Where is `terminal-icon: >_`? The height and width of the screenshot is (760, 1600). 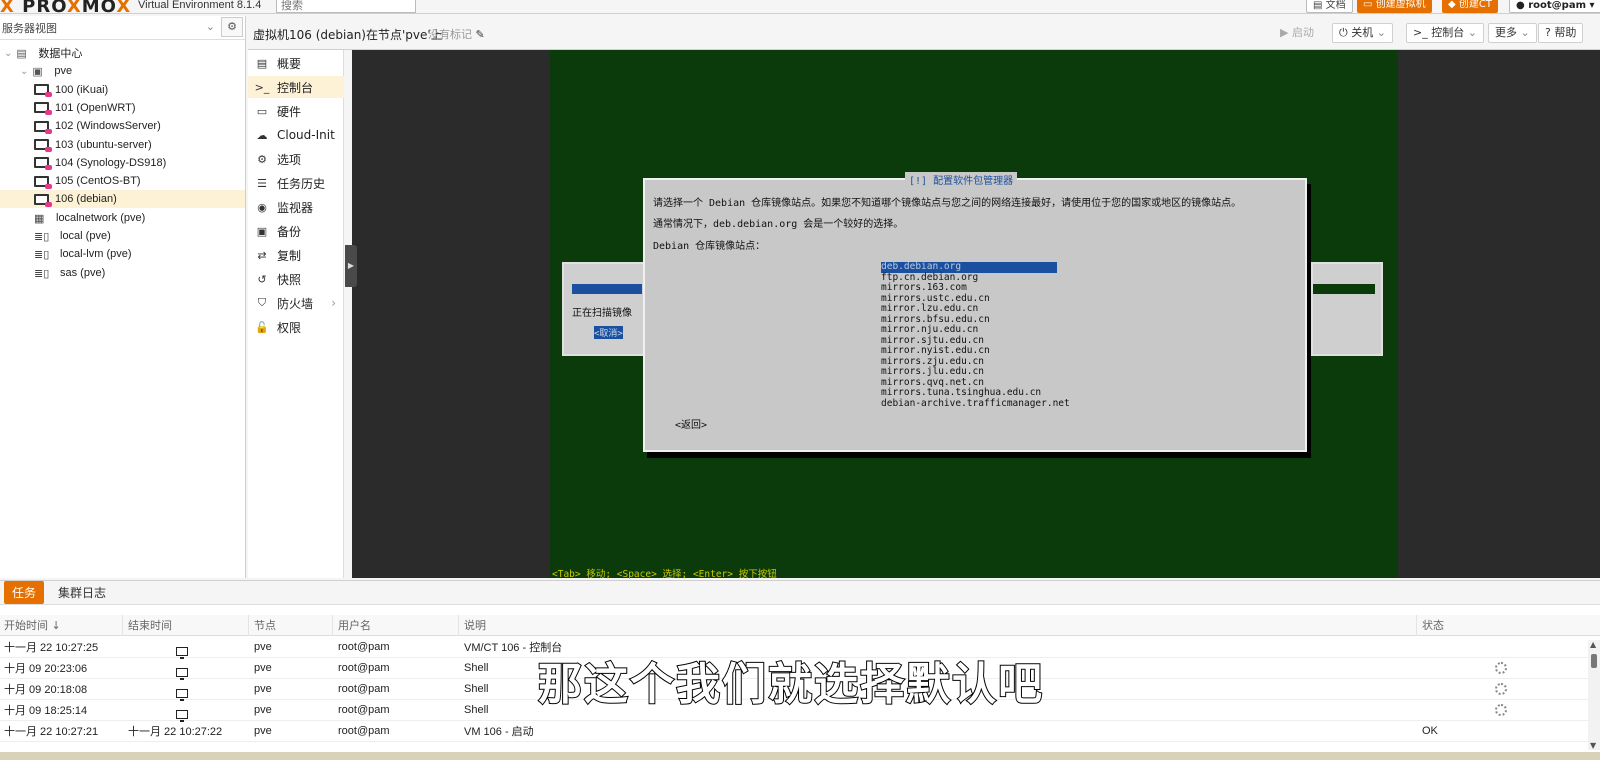
terminal-icon: >_ is located at coordinates (262, 87).